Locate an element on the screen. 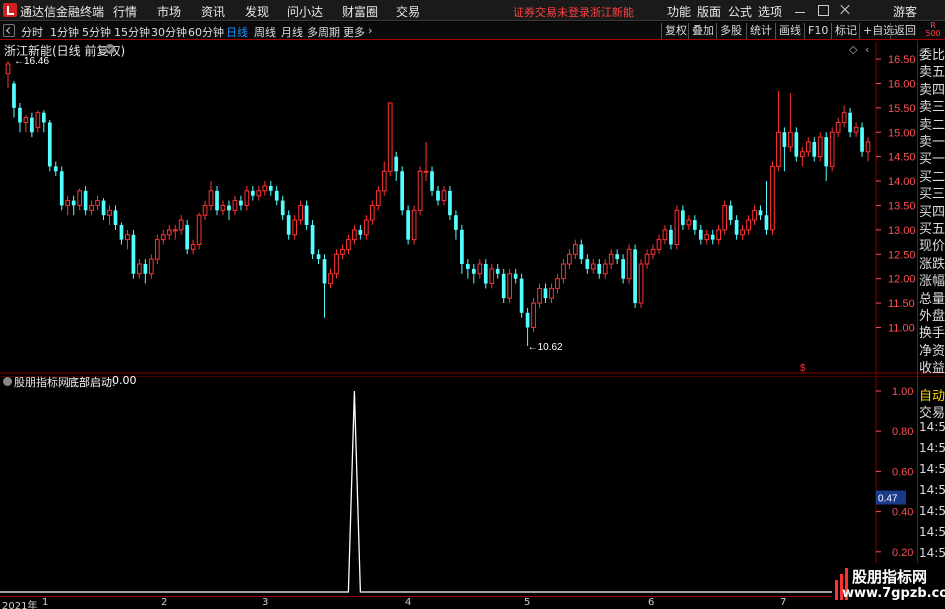  guest-label: 游客 is located at coordinates (905, 11).